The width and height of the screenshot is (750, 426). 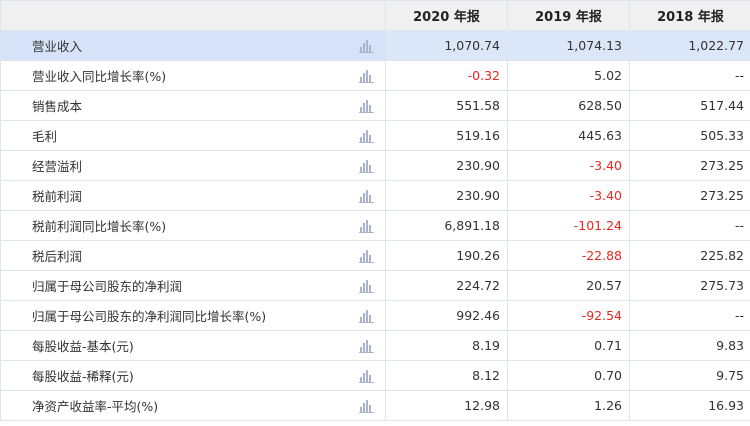 I want to click on value-cell: -101.24, so click(x=568, y=225).